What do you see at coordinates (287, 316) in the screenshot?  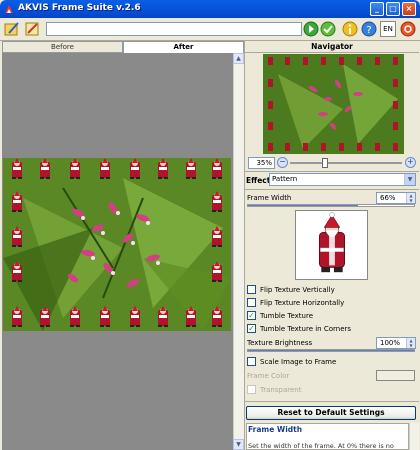 I see `tumble-texture-label: Tumble Texture` at bounding box center [287, 316].